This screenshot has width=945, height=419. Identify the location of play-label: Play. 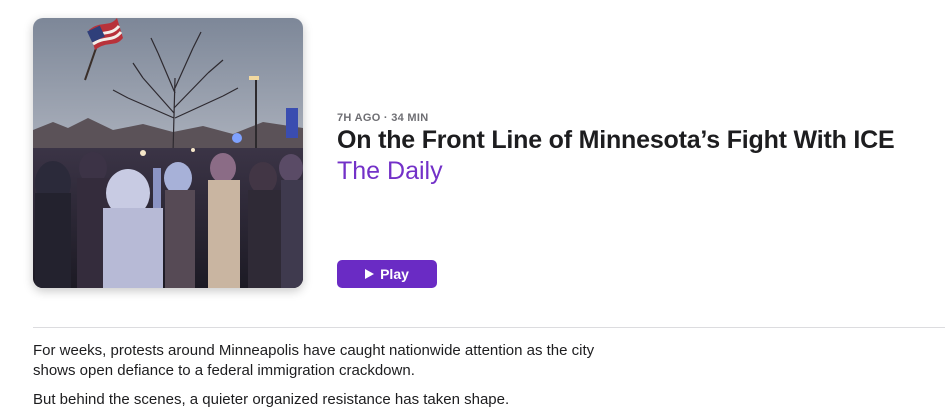
(394, 274).